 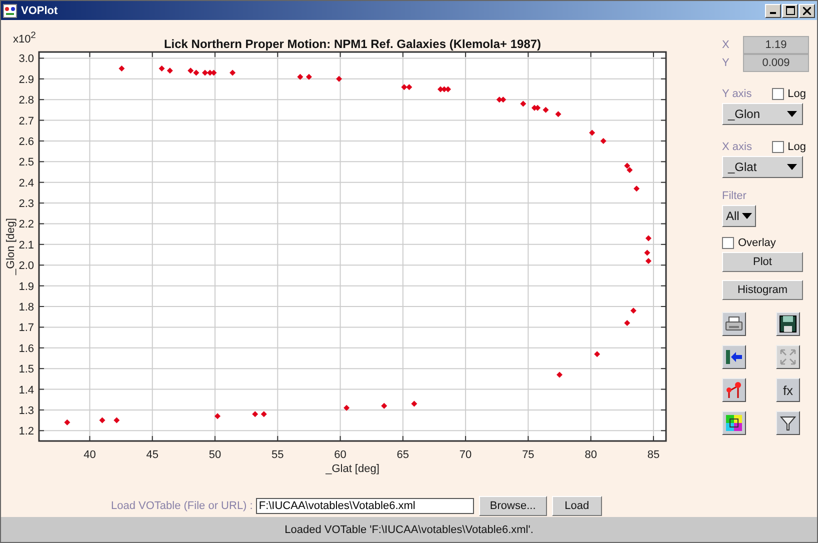 What do you see at coordinates (26, 328) in the screenshot?
I see `y-tick-label: 1.7` at bounding box center [26, 328].